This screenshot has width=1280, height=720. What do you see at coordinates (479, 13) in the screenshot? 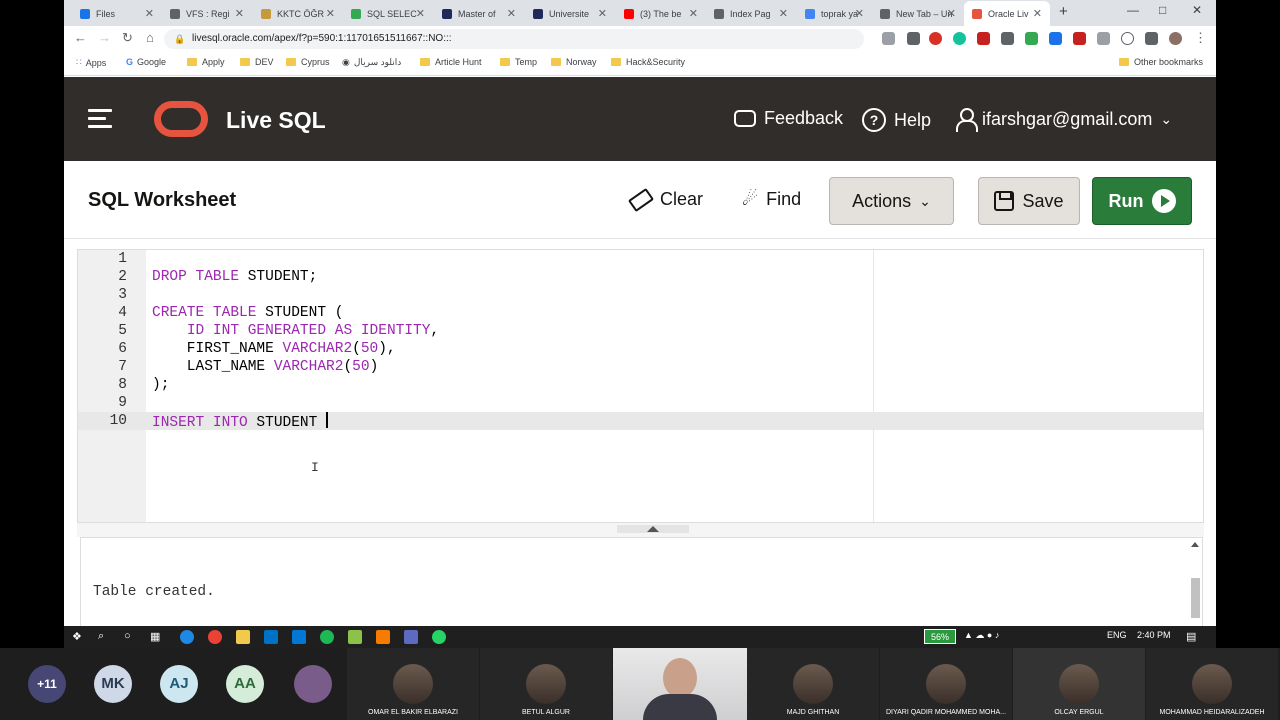
I see `browser-tab: Master of ✕` at bounding box center [479, 13].